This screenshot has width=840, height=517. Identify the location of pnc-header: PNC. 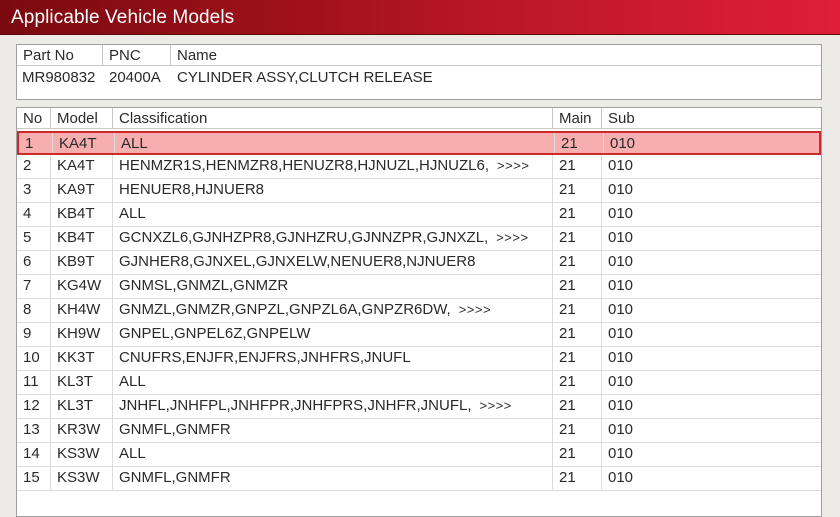
(137, 55).